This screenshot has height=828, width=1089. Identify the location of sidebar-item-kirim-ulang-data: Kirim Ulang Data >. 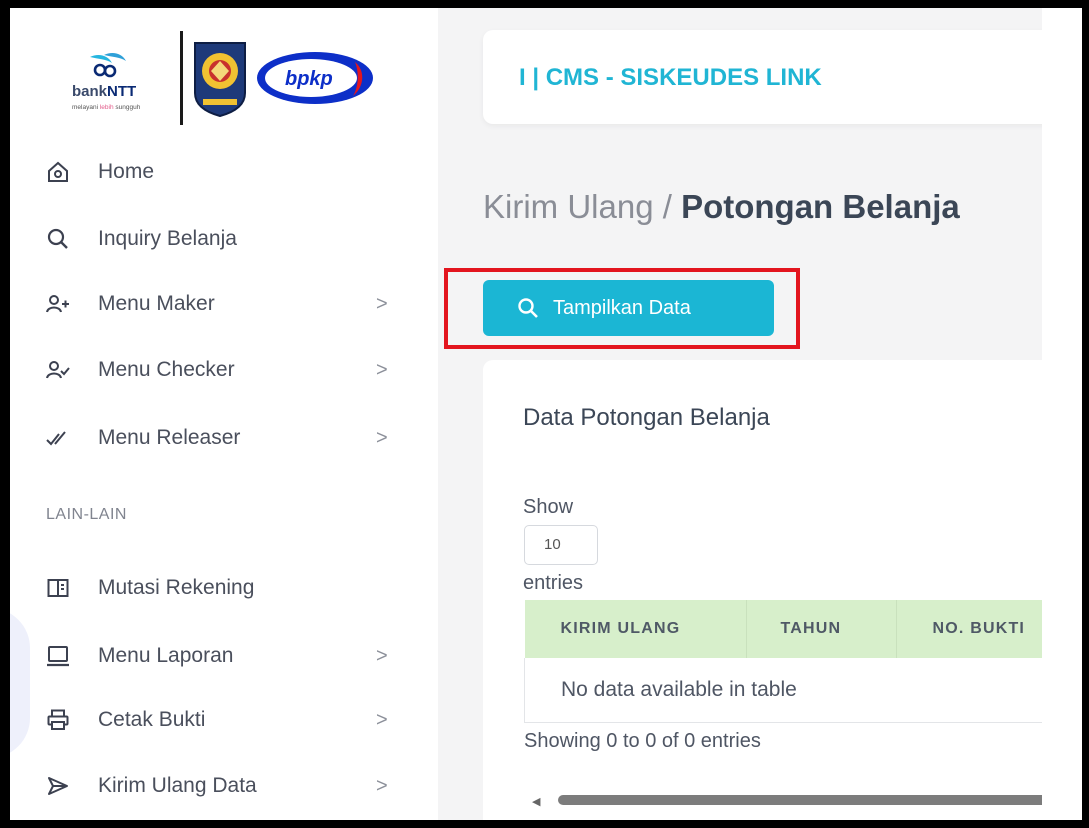
(226, 786).